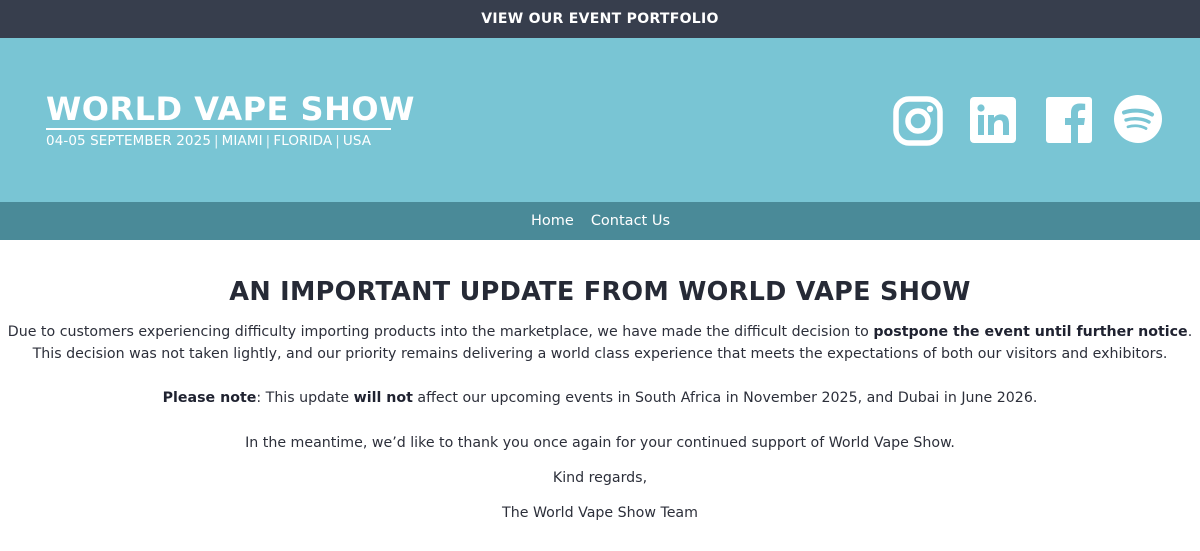 The image size is (1200, 551). I want to click on linkedin-icon, so click(993, 120).